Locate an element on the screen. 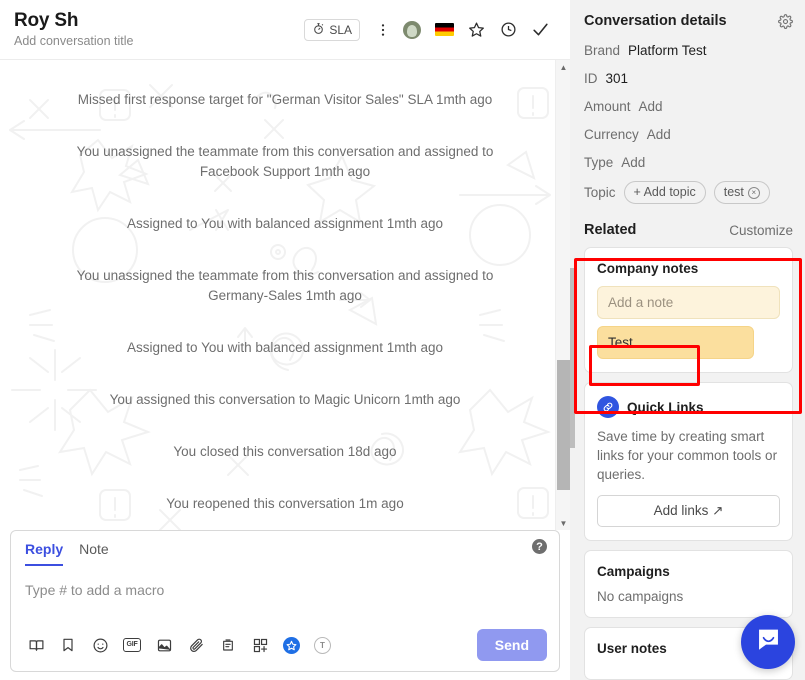  tab-note: Note is located at coordinates (94, 553).